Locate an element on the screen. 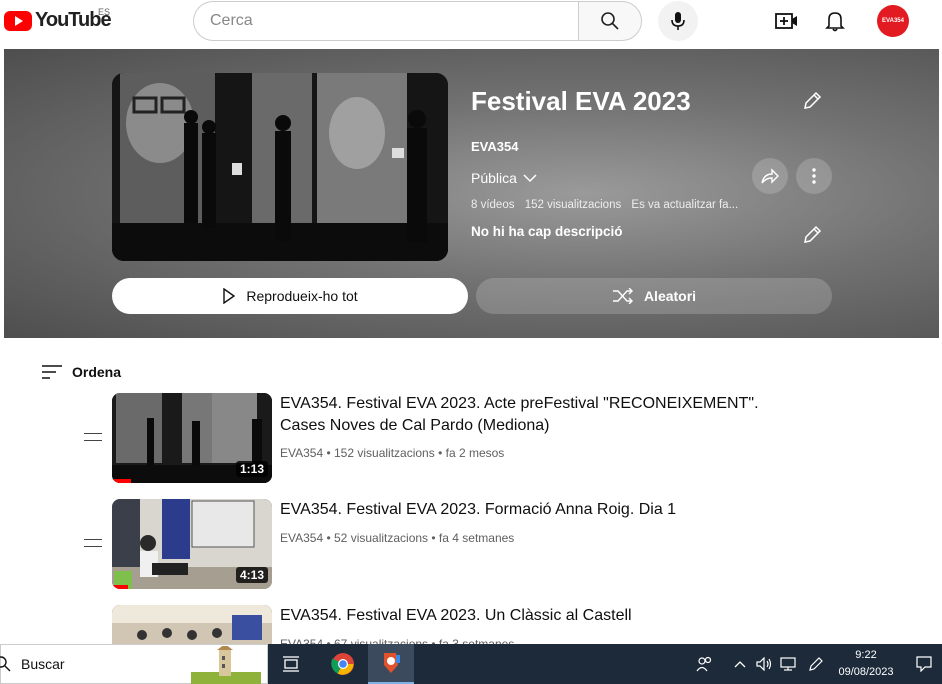 The image size is (942, 684). sort-button: Ordena is located at coordinates (81, 372).